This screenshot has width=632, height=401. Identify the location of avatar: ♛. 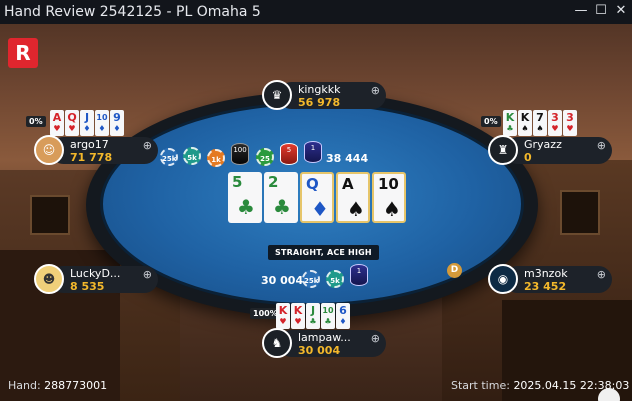
(277, 95).